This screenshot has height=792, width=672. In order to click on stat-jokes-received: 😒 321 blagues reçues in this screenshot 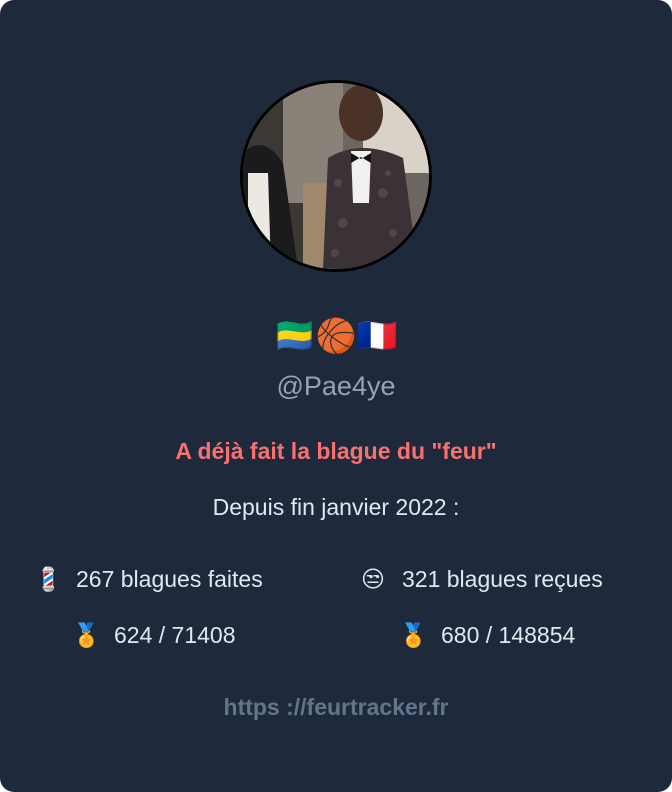, I will do `click(481, 579)`.